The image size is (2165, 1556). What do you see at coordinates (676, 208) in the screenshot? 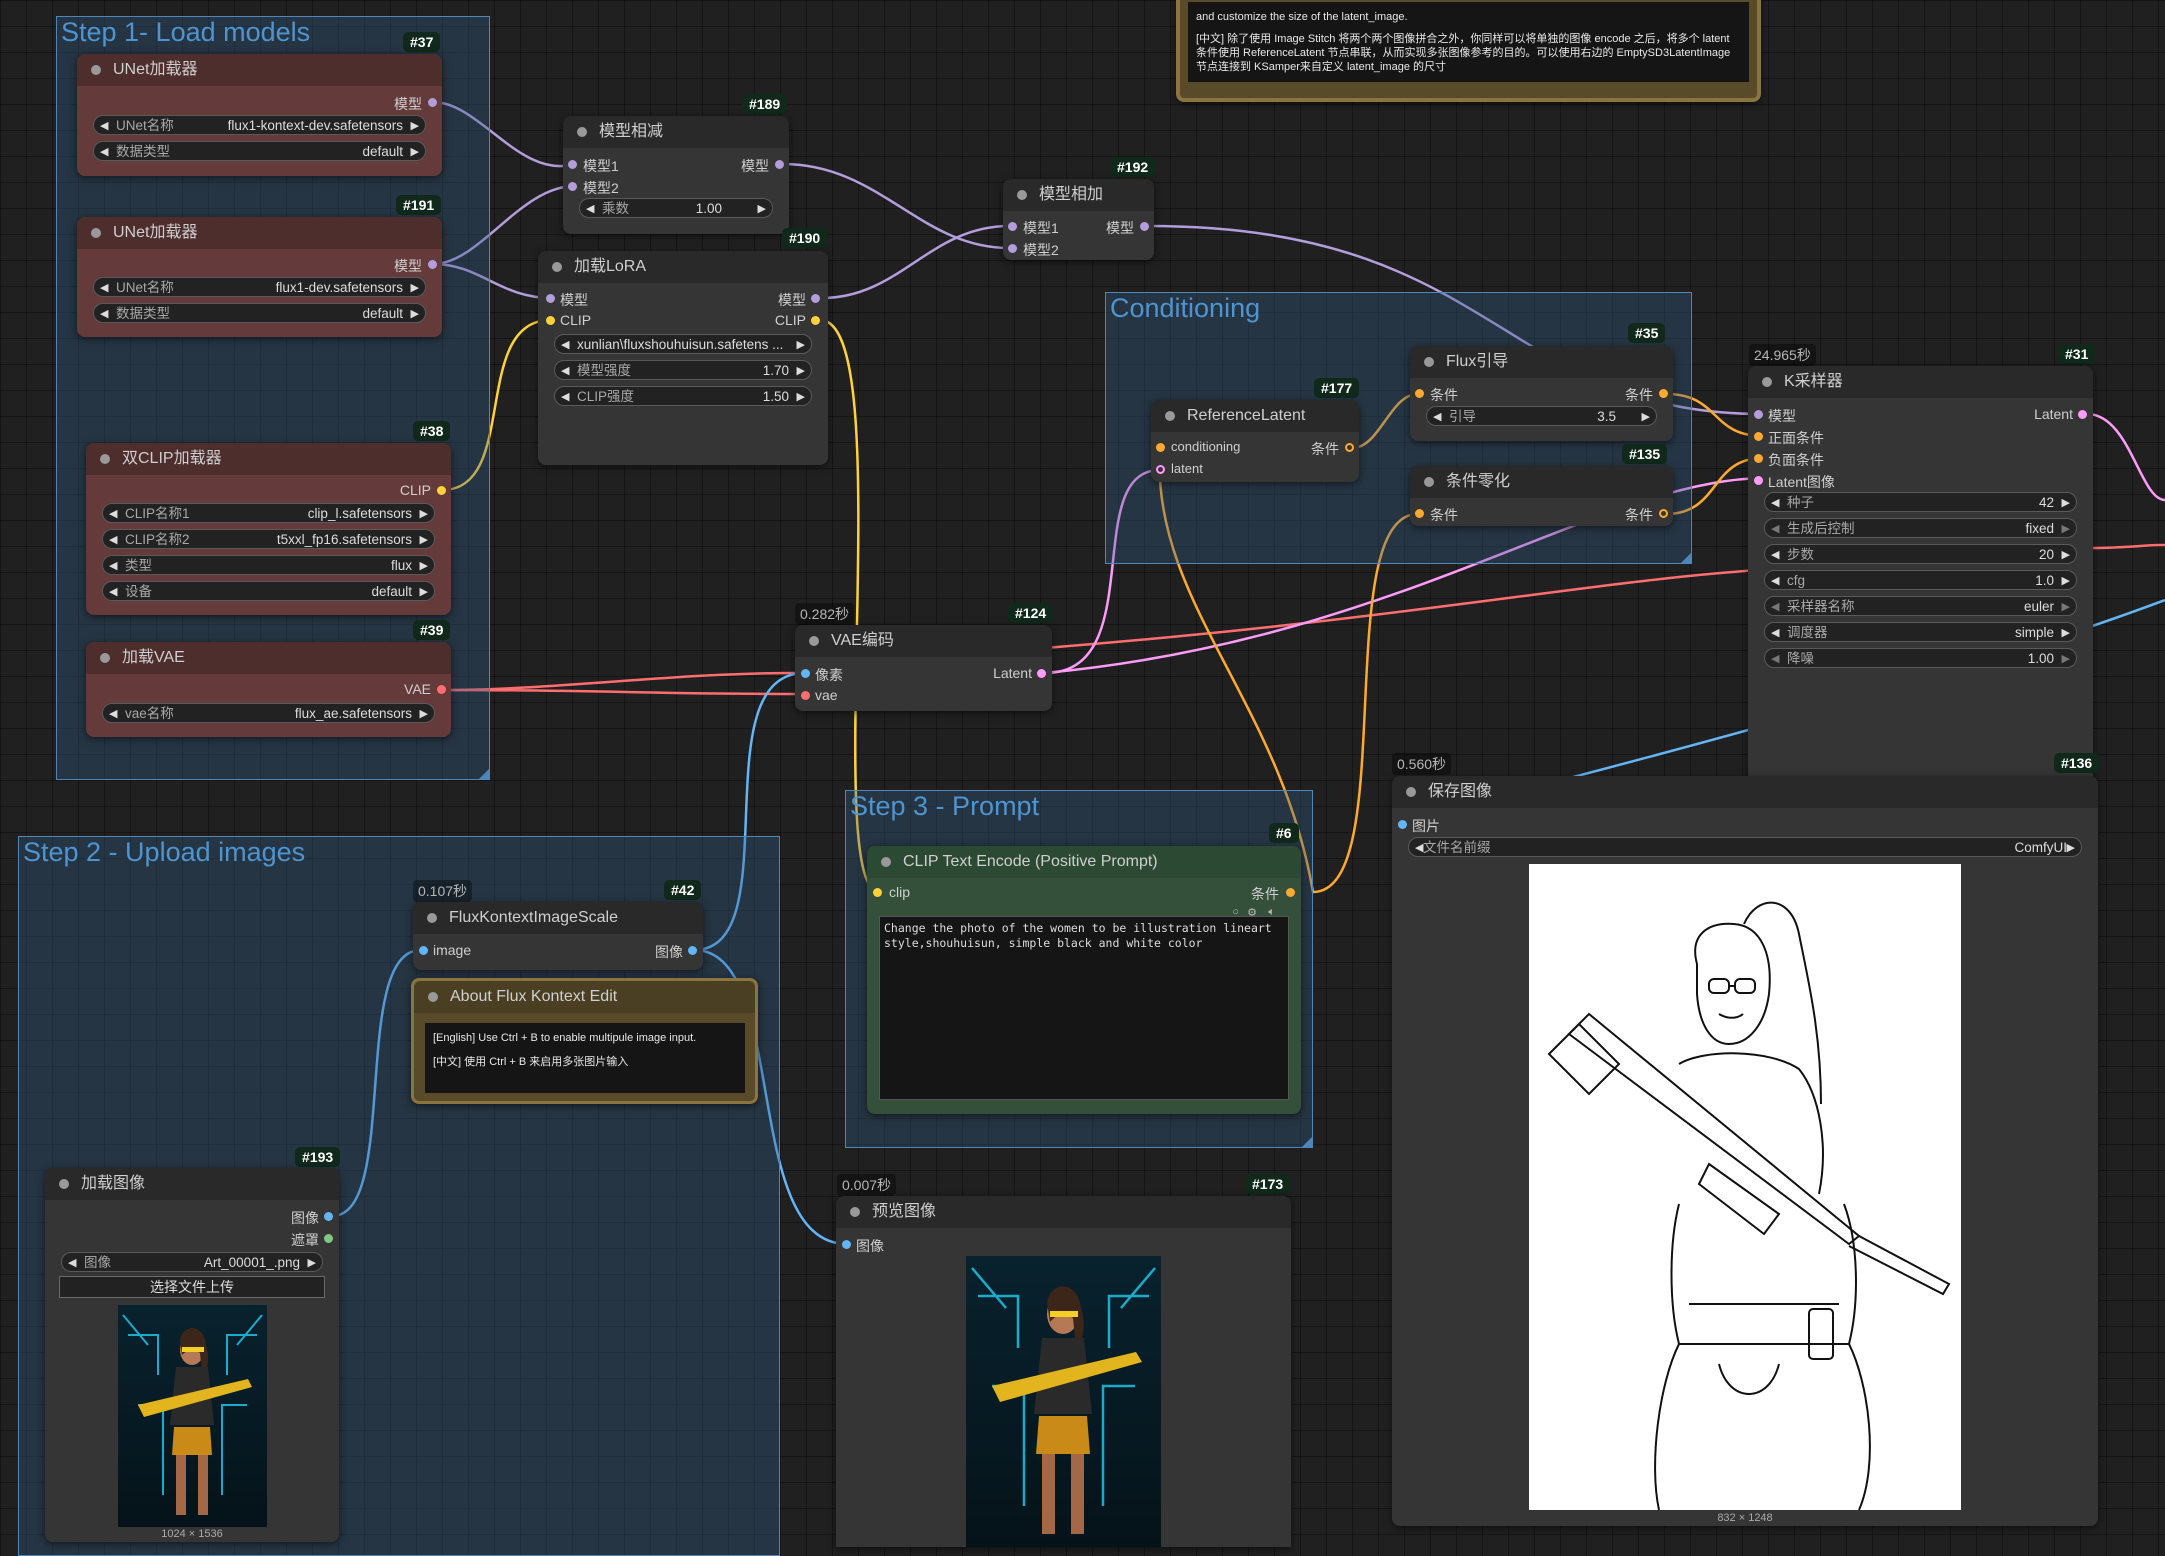
I see `node-189-multiplier-widget: 乘数 1.00` at bounding box center [676, 208].